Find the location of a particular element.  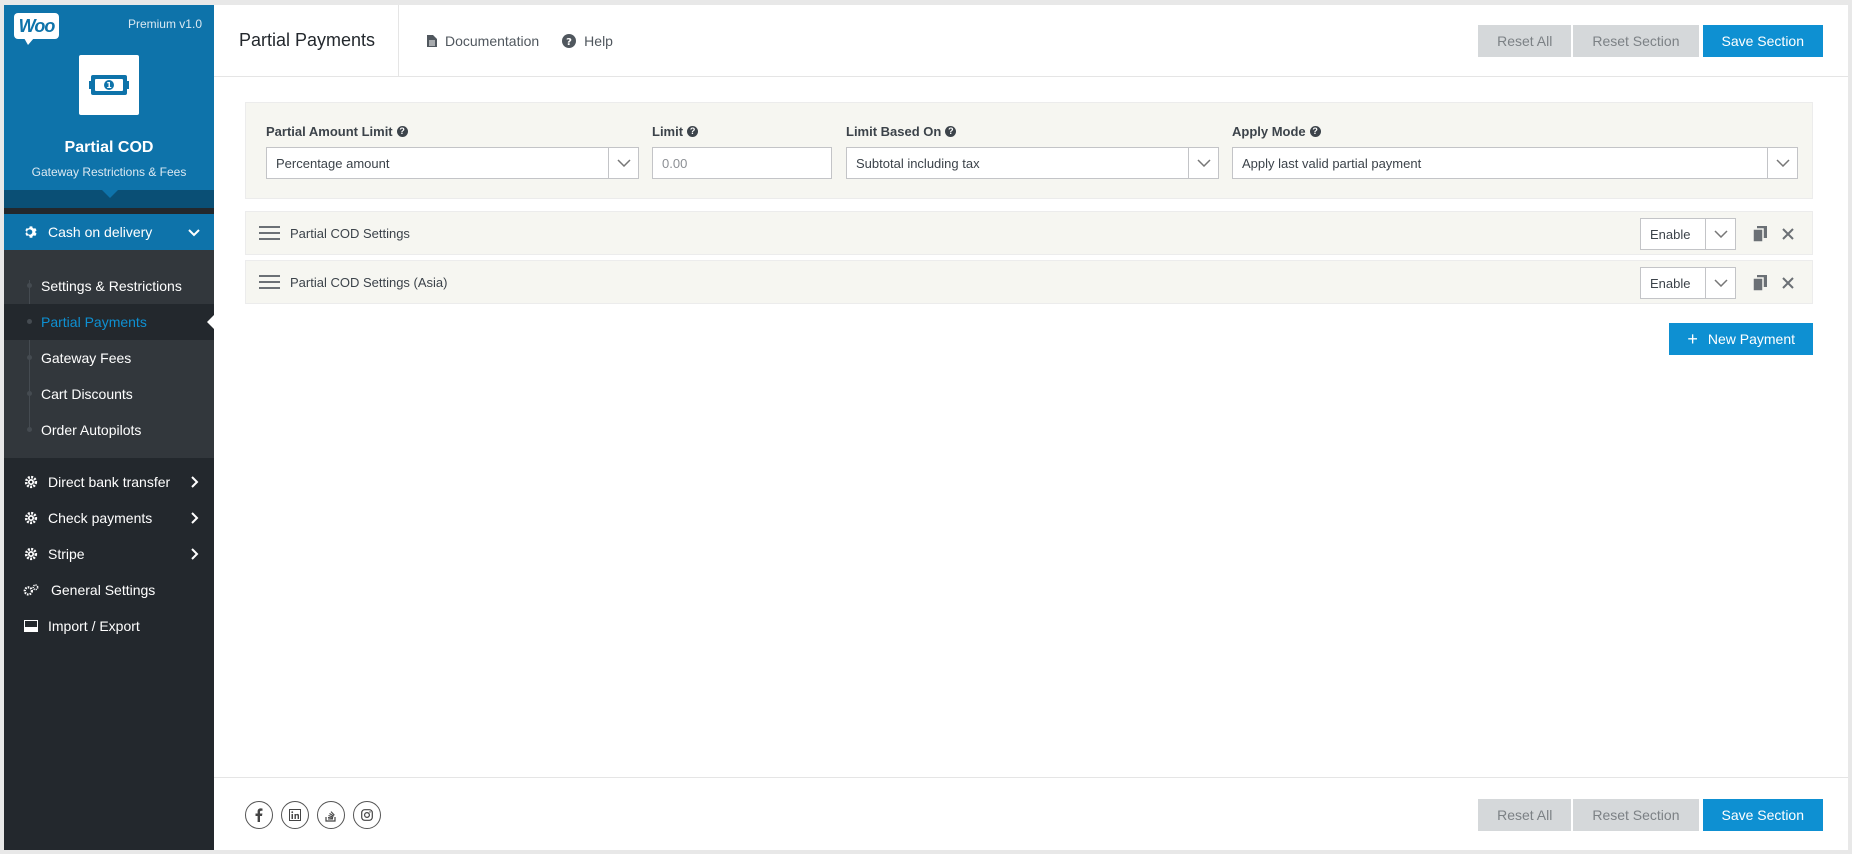

submenu-label: Cart Discounts is located at coordinates (87, 394).